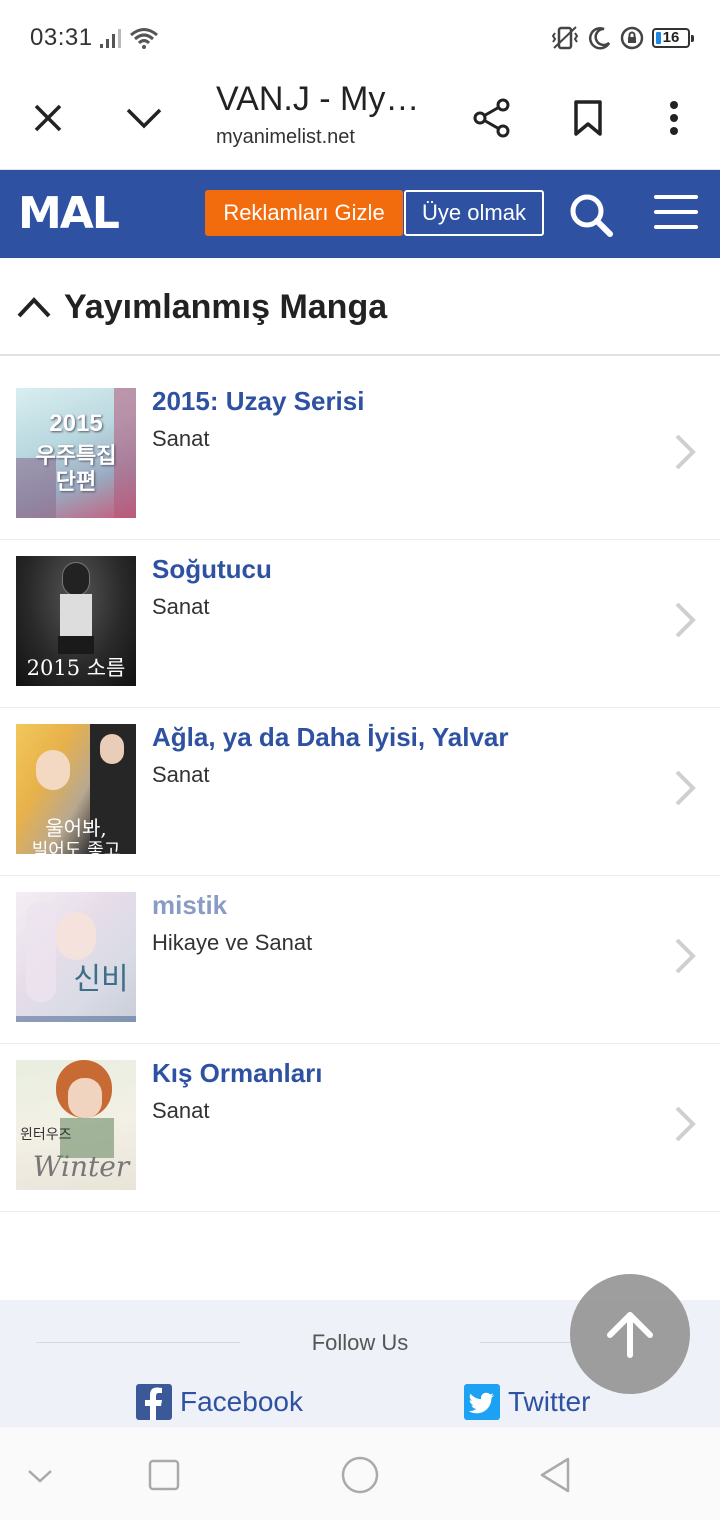 The image size is (720, 1520). I want to click on chevron-down-icon, so click(144, 118).